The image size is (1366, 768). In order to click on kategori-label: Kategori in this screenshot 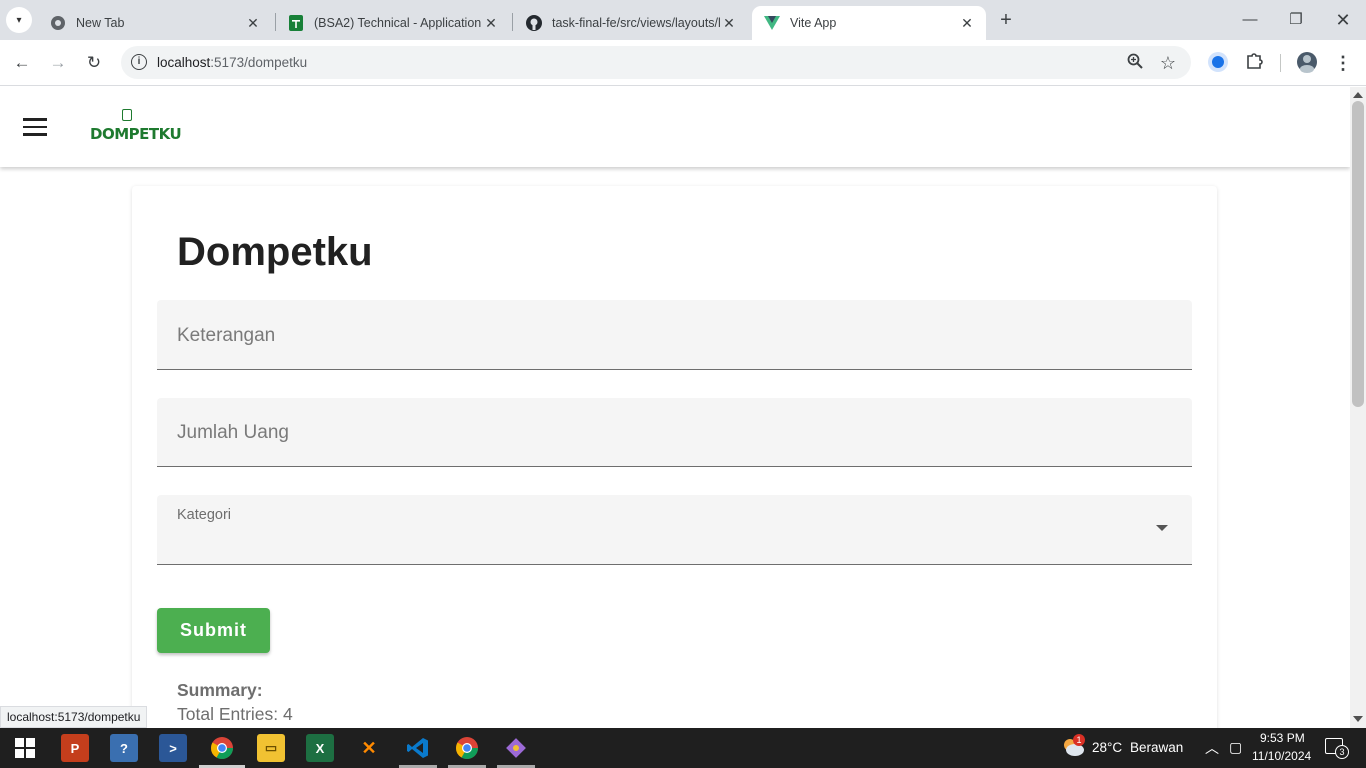, I will do `click(204, 515)`.